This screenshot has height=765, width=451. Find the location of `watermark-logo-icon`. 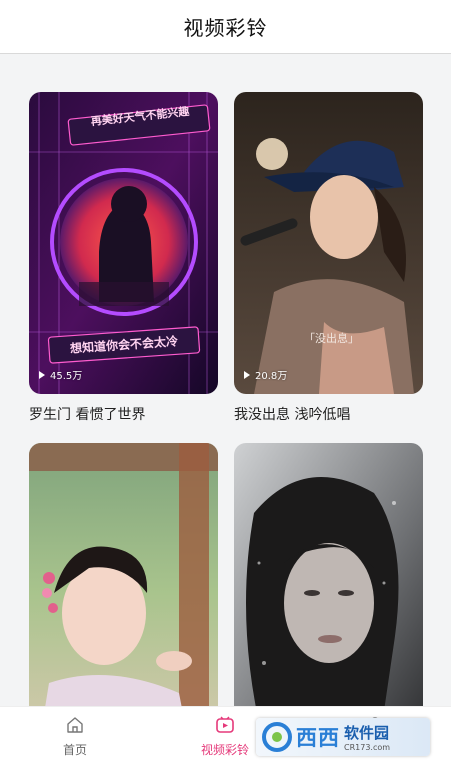

watermark-logo-icon is located at coordinates (277, 737).